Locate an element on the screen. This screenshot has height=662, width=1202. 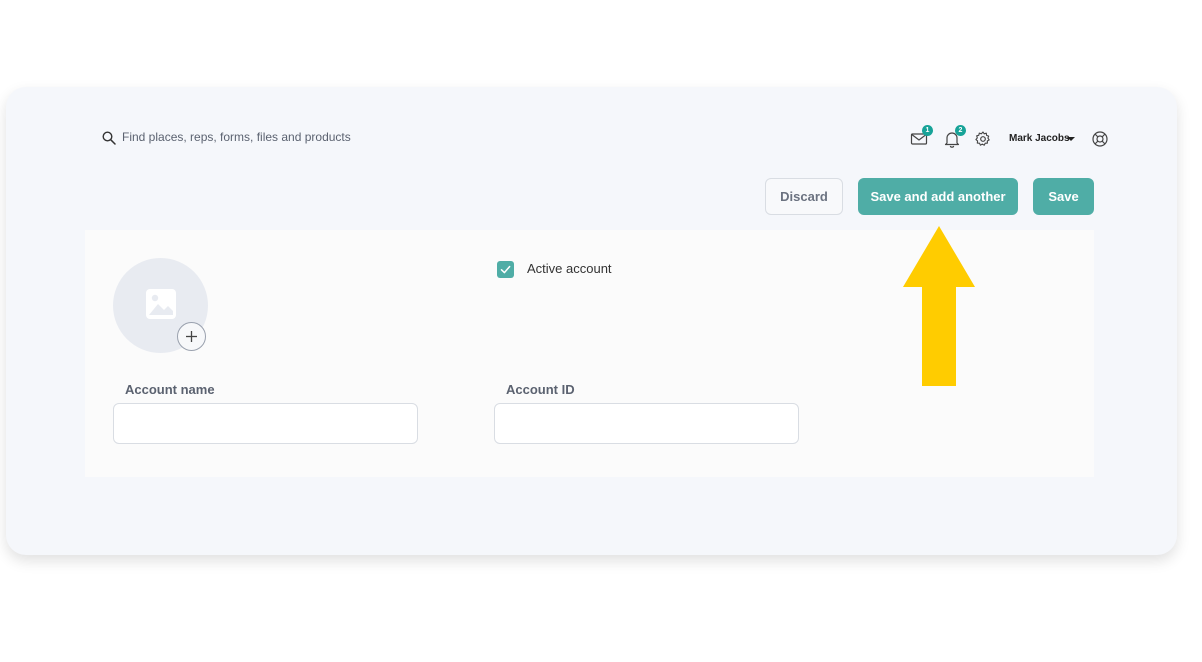
mail-button: 1 is located at coordinates (921, 136).